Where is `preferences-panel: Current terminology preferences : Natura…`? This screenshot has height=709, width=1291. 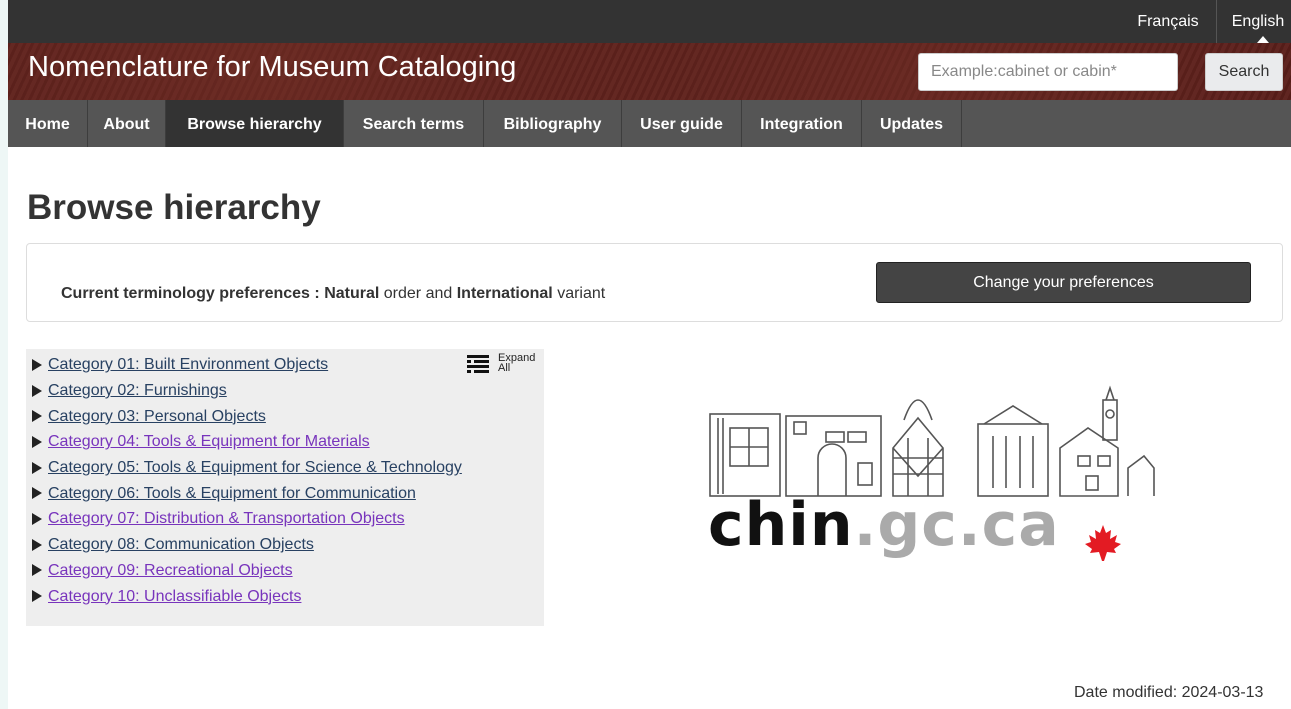 preferences-panel: Current terminology preferences : Natura… is located at coordinates (654, 282).